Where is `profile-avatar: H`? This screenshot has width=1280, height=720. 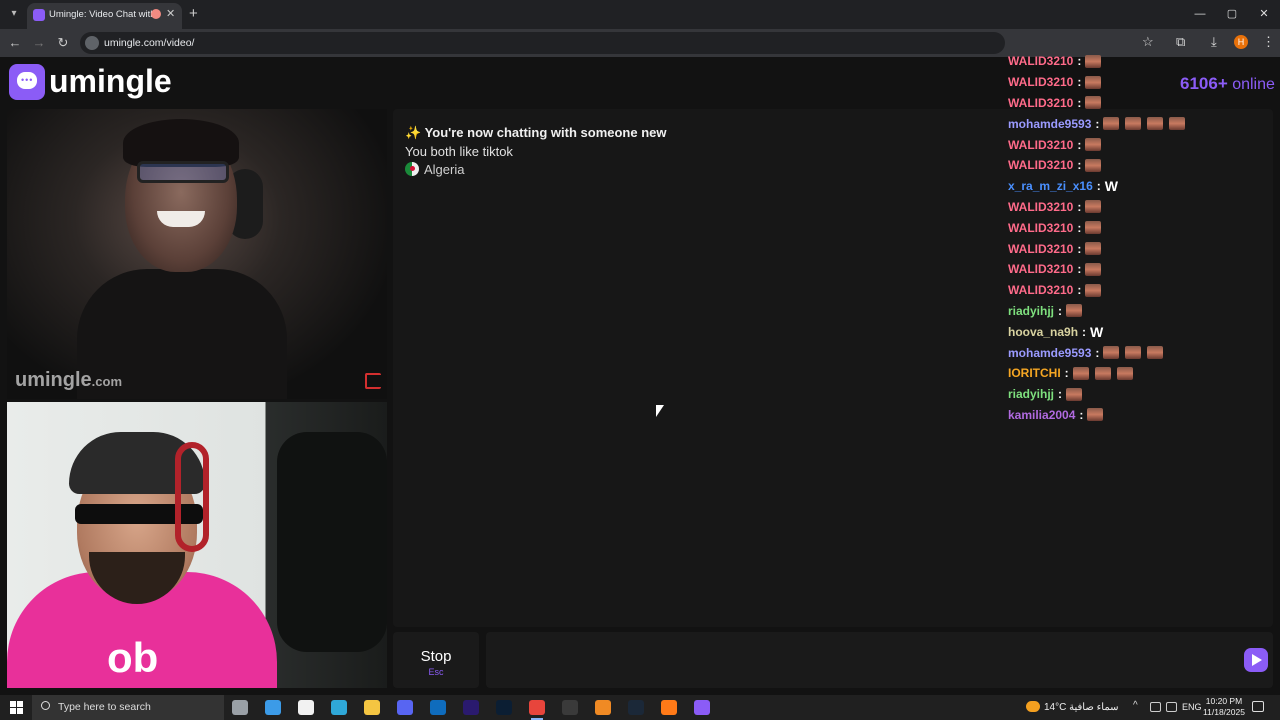 profile-avatar: H is located at coordinates (1241, 42).